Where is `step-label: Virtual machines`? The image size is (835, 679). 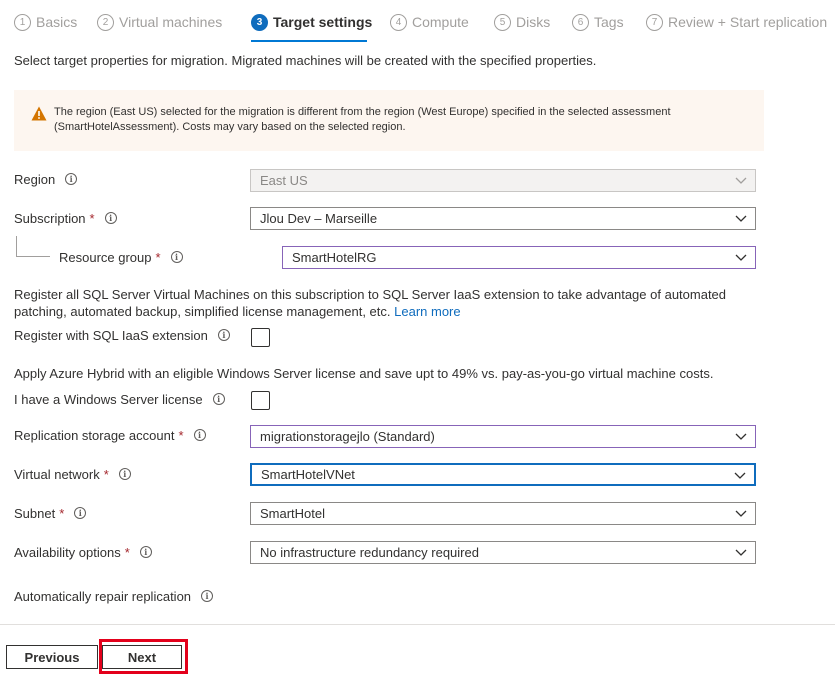
step-label: Virtual machines is located at coordinates (171, 22).